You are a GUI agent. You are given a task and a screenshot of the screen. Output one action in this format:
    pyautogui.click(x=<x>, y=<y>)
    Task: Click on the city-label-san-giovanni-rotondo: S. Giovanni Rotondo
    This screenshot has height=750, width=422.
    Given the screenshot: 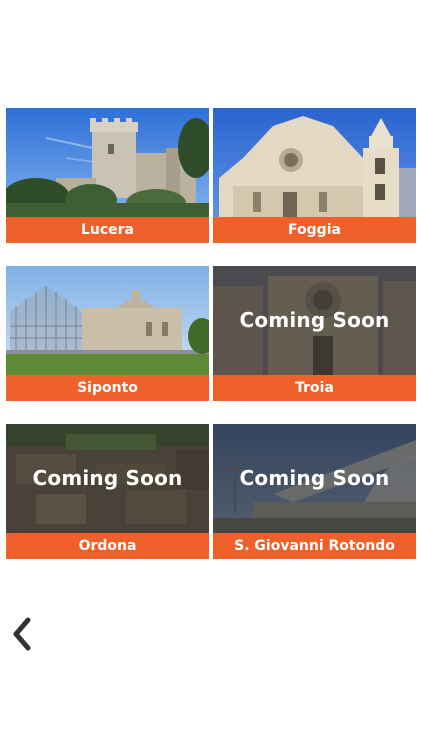 What is the action you would take?
    pyautogui.click(x=314, y=546)
    